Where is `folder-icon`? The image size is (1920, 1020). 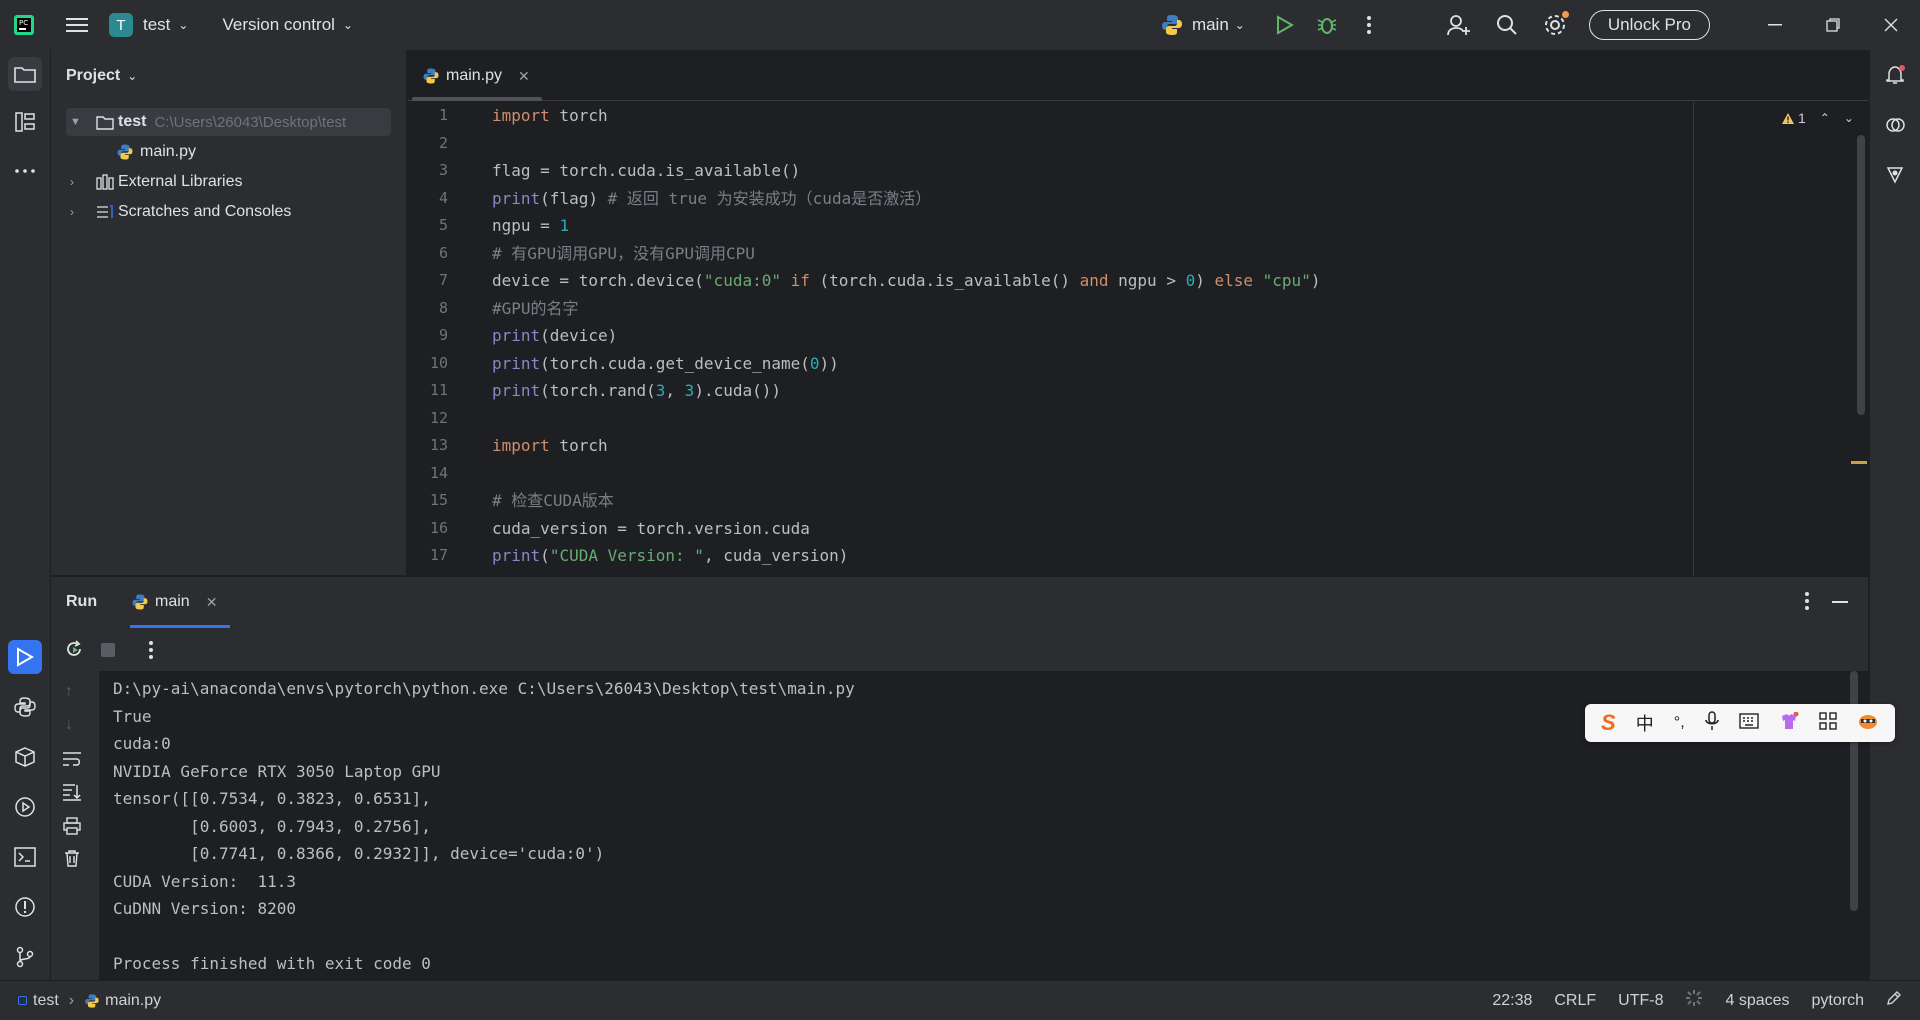 folder-icon is located at coordinates (105, 122).